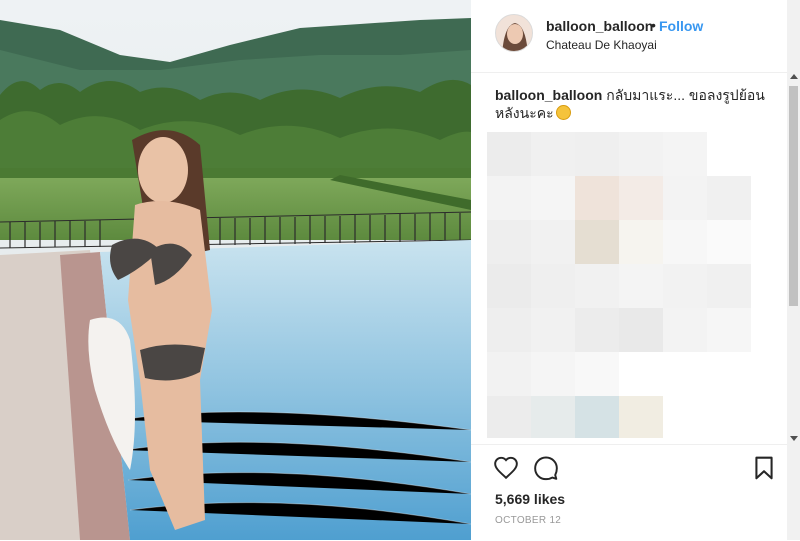  I want to click on username-link: balloon_balloon, so click(599, 26).